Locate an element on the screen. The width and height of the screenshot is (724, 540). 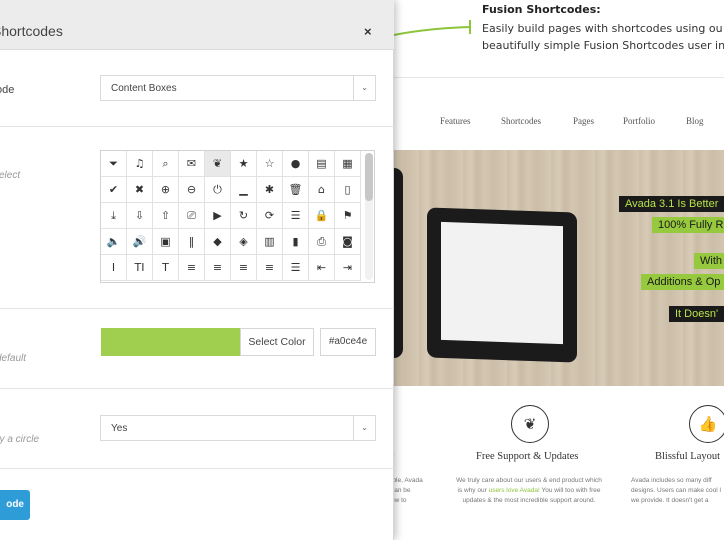
star-empty-icon: ☆ is located at coordinates (270, 164).